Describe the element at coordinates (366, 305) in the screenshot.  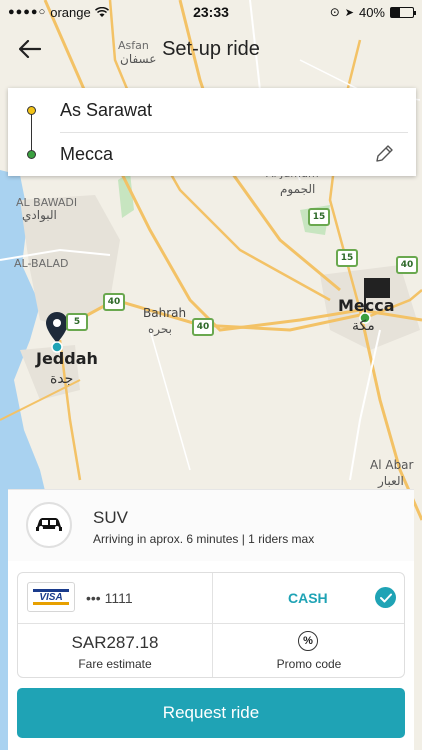
I see `map-label-mecca: Mecca` at that location.